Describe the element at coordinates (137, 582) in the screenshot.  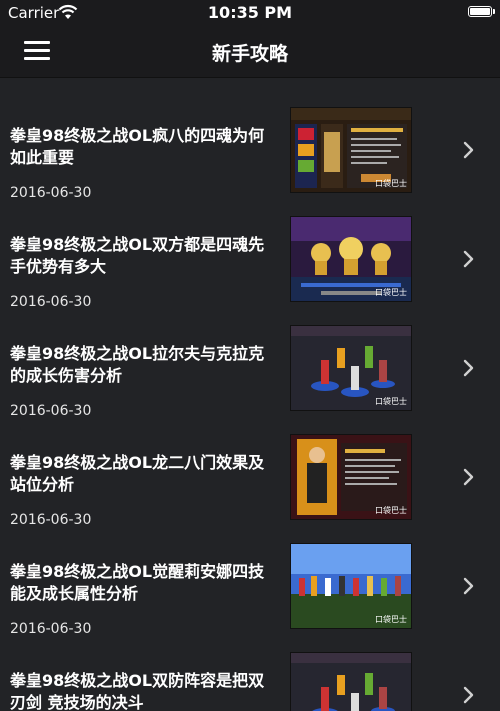
I see `article-title: 拳皇98终极之战OL觉醒莉安娜四技能及成长属性分析` at that location.